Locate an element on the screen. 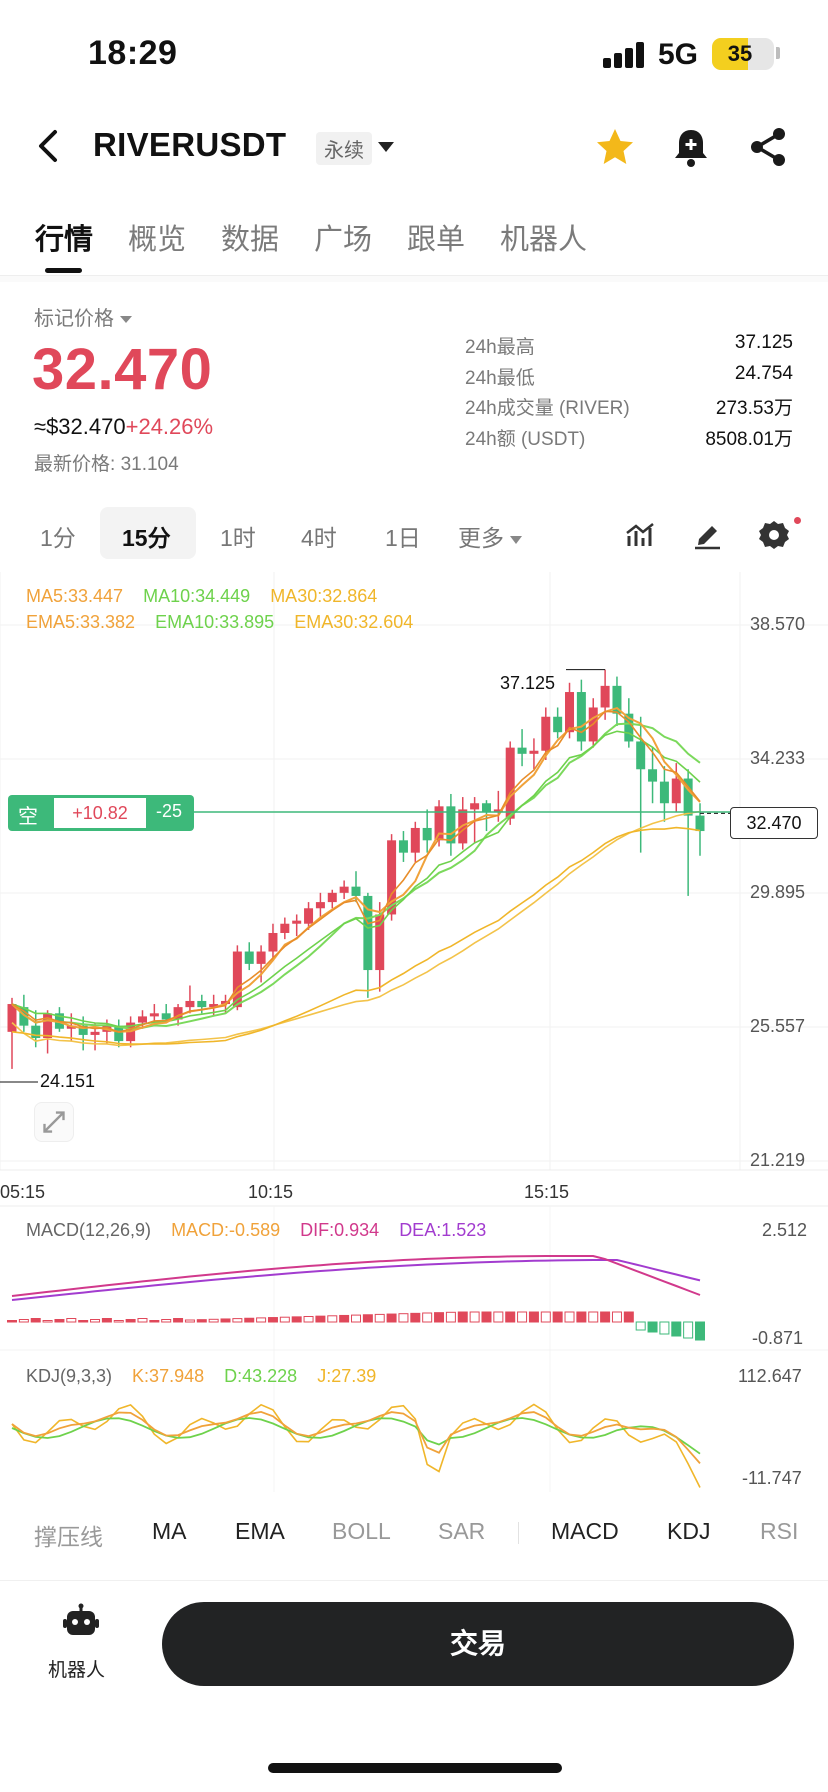 This screenshot has height=1792, width=828. stat-label: 24h最高 is located at coordinates (500, 347).